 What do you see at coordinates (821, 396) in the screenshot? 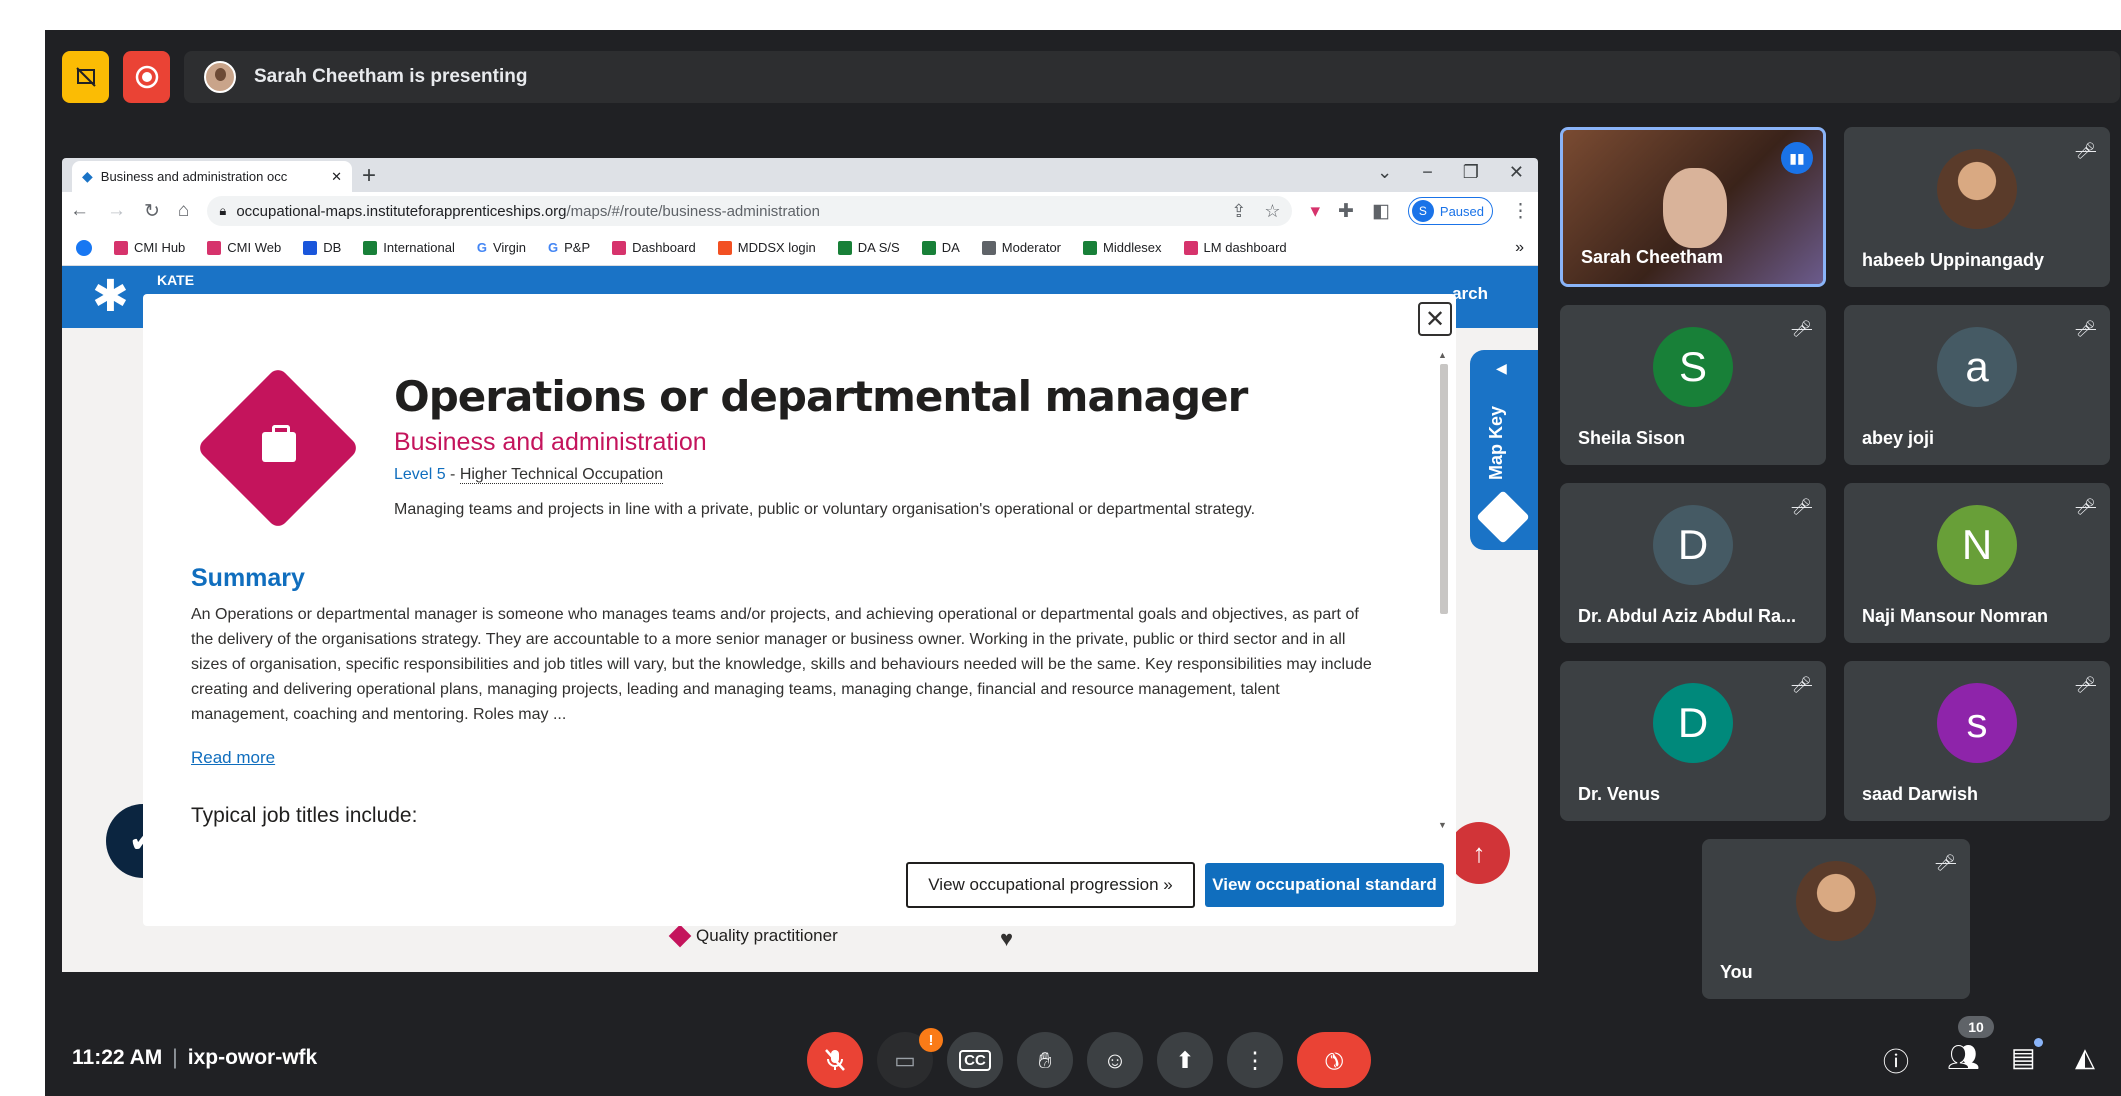
I see `occupation-title: Operations or departmental manager` at bounding box center [821, 396].